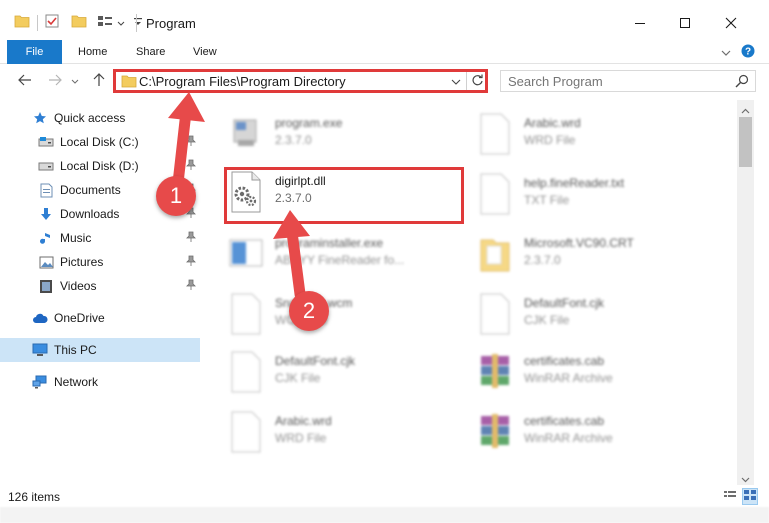  What do you see at coordinates (100, 238) in the screenshot?
I see `sidebar-item-music: Music` at bounding box center [100, 238].